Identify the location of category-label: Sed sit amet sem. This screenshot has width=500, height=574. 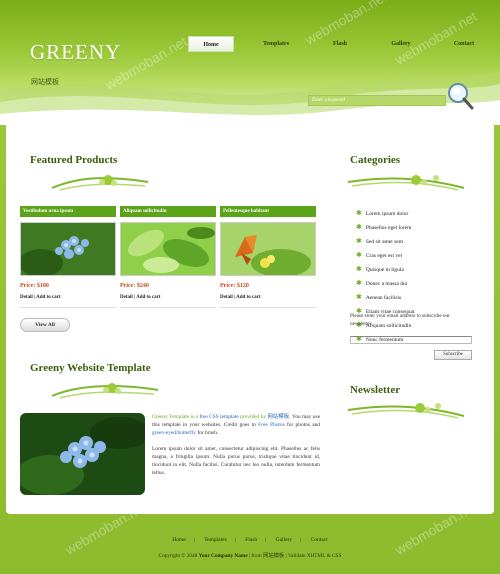
(384, 242).